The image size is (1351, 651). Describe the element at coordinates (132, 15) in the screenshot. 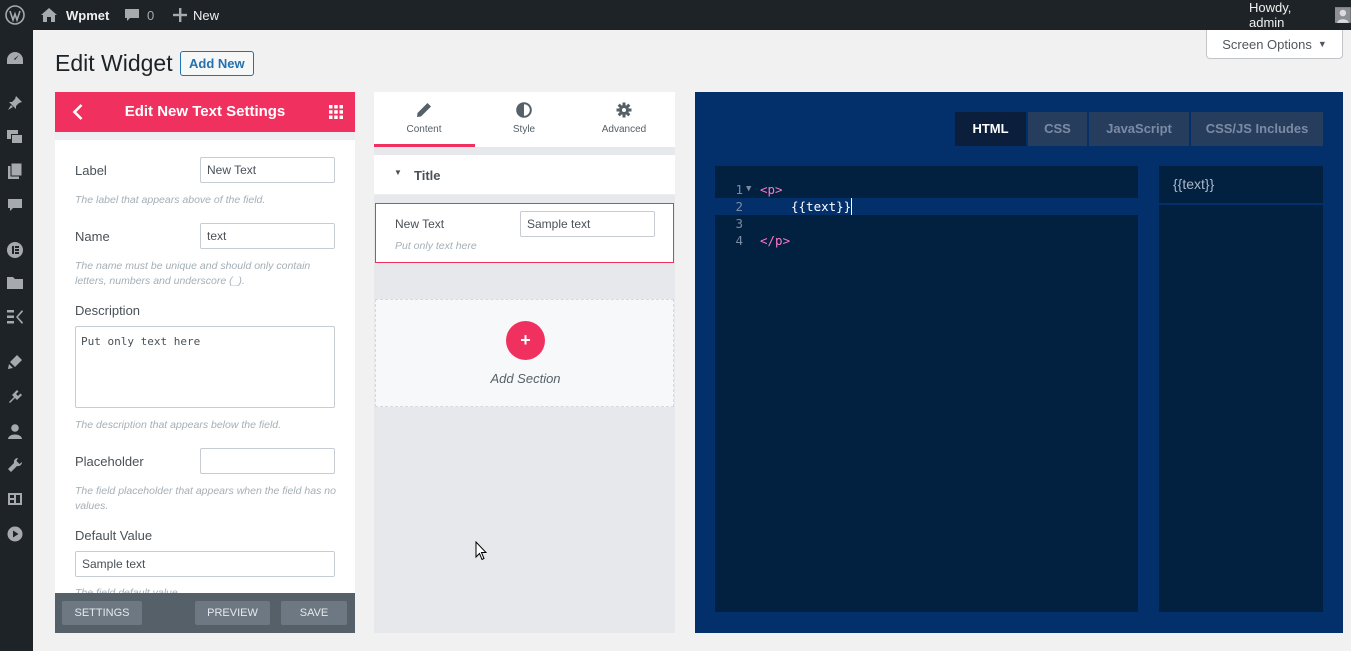

I see `comment-icon` at that location.